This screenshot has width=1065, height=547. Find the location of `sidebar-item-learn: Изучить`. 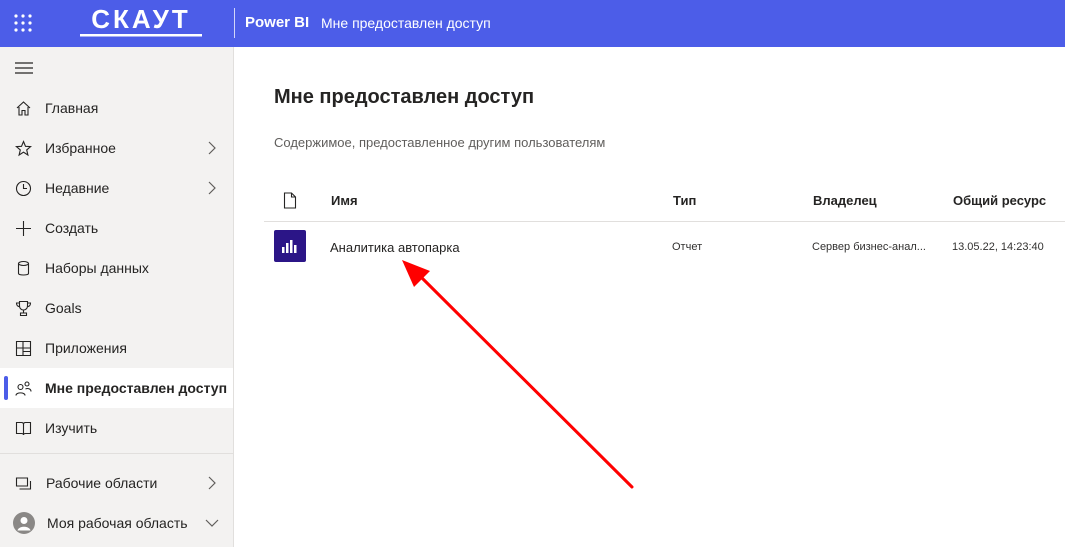

sidebar-item-learn: Изучить is located at coordinates (116, 428).